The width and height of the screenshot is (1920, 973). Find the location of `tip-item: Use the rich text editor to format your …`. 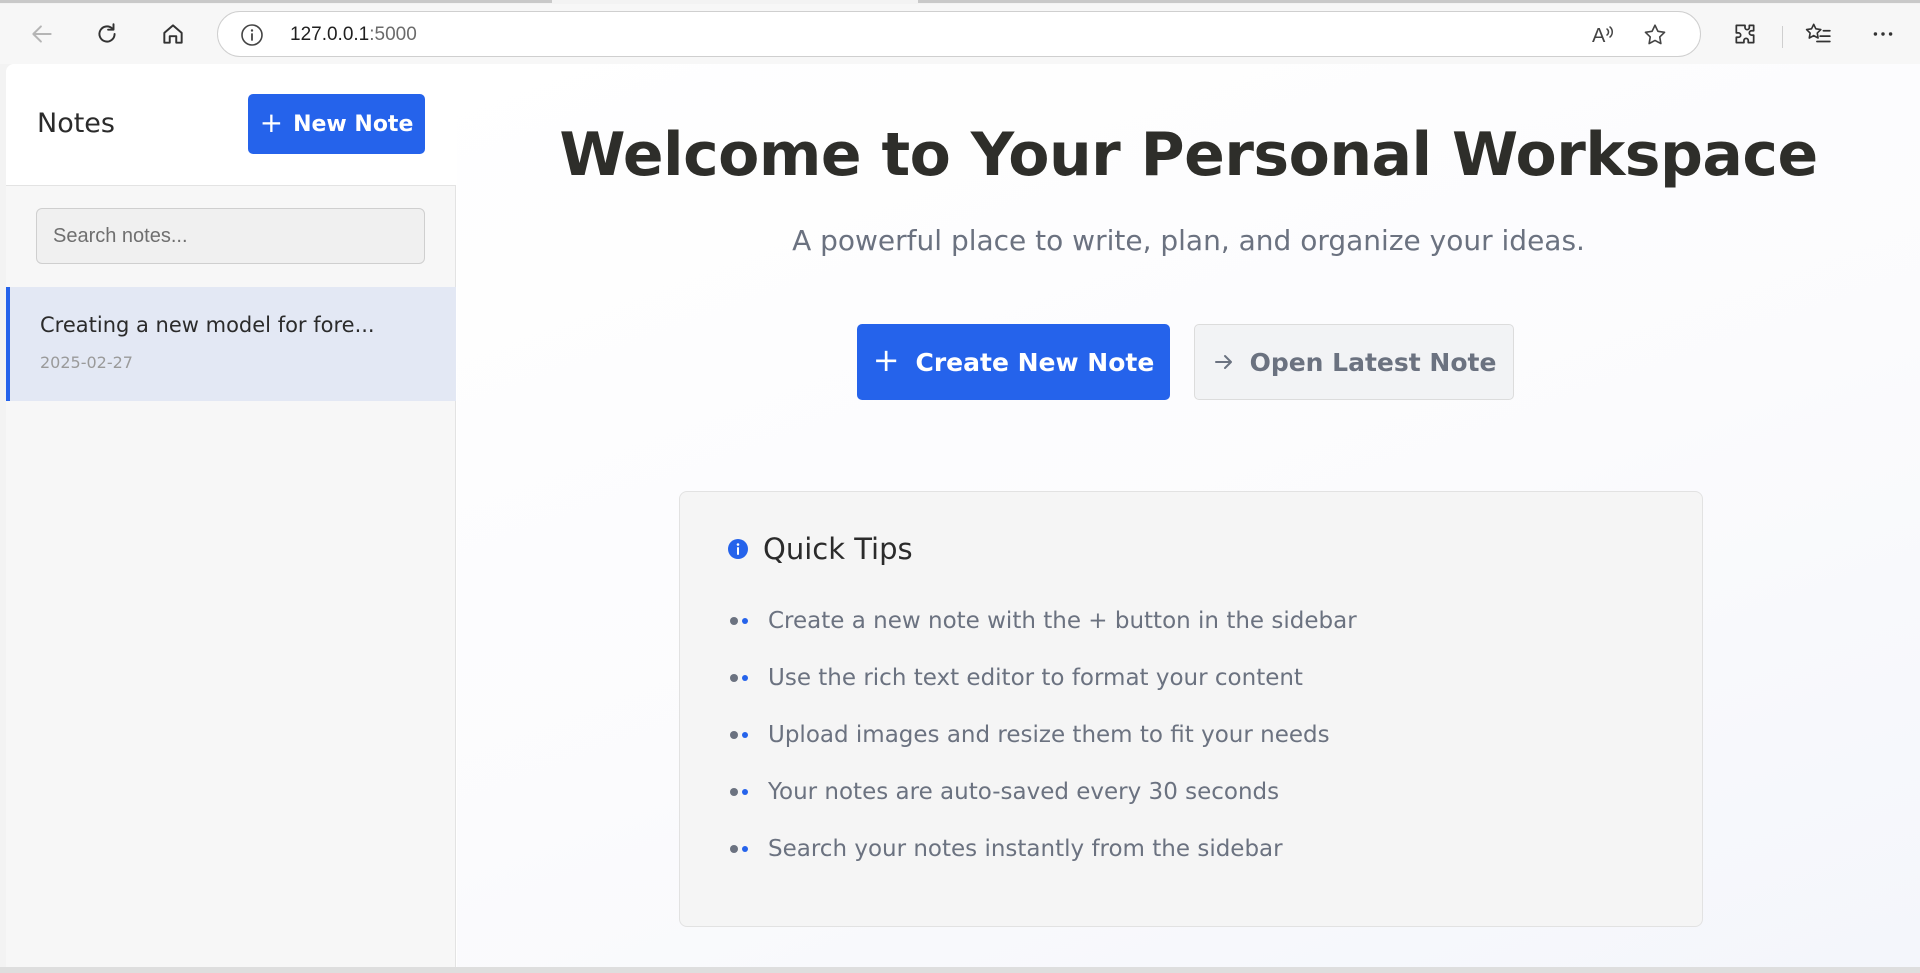

tip-item: Use the rich text editor to format your … is located at coordinates (1016, 678).